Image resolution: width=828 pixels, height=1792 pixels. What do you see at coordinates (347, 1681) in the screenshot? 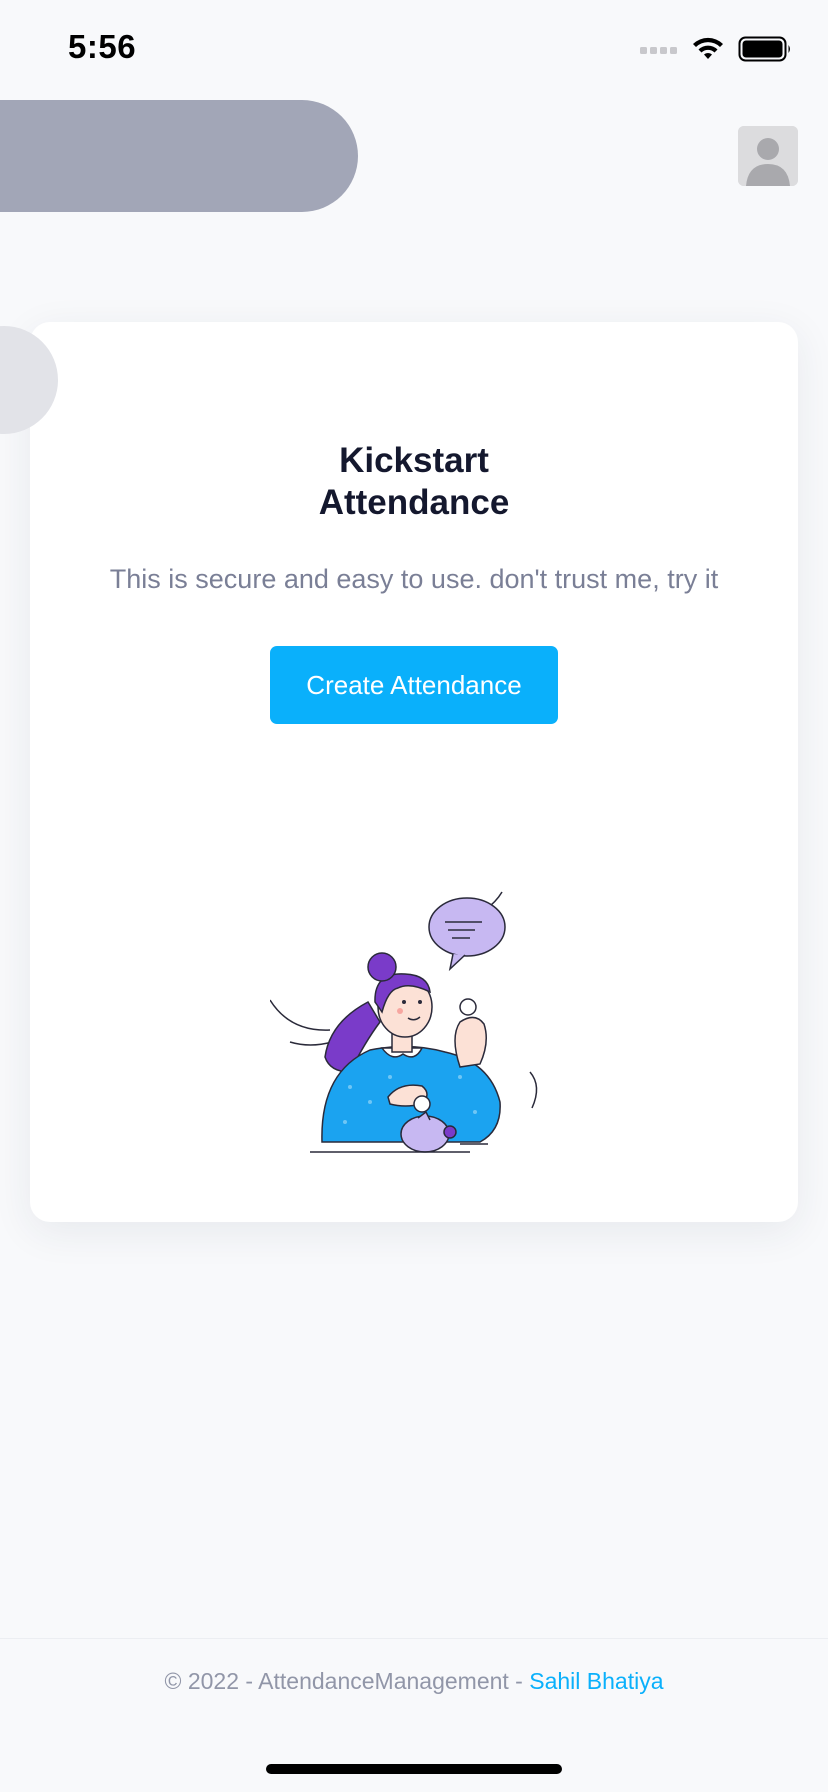
I see `footer-copyright: © 2022 - AttendanceManagement -` at bounding box center [347, 1681].